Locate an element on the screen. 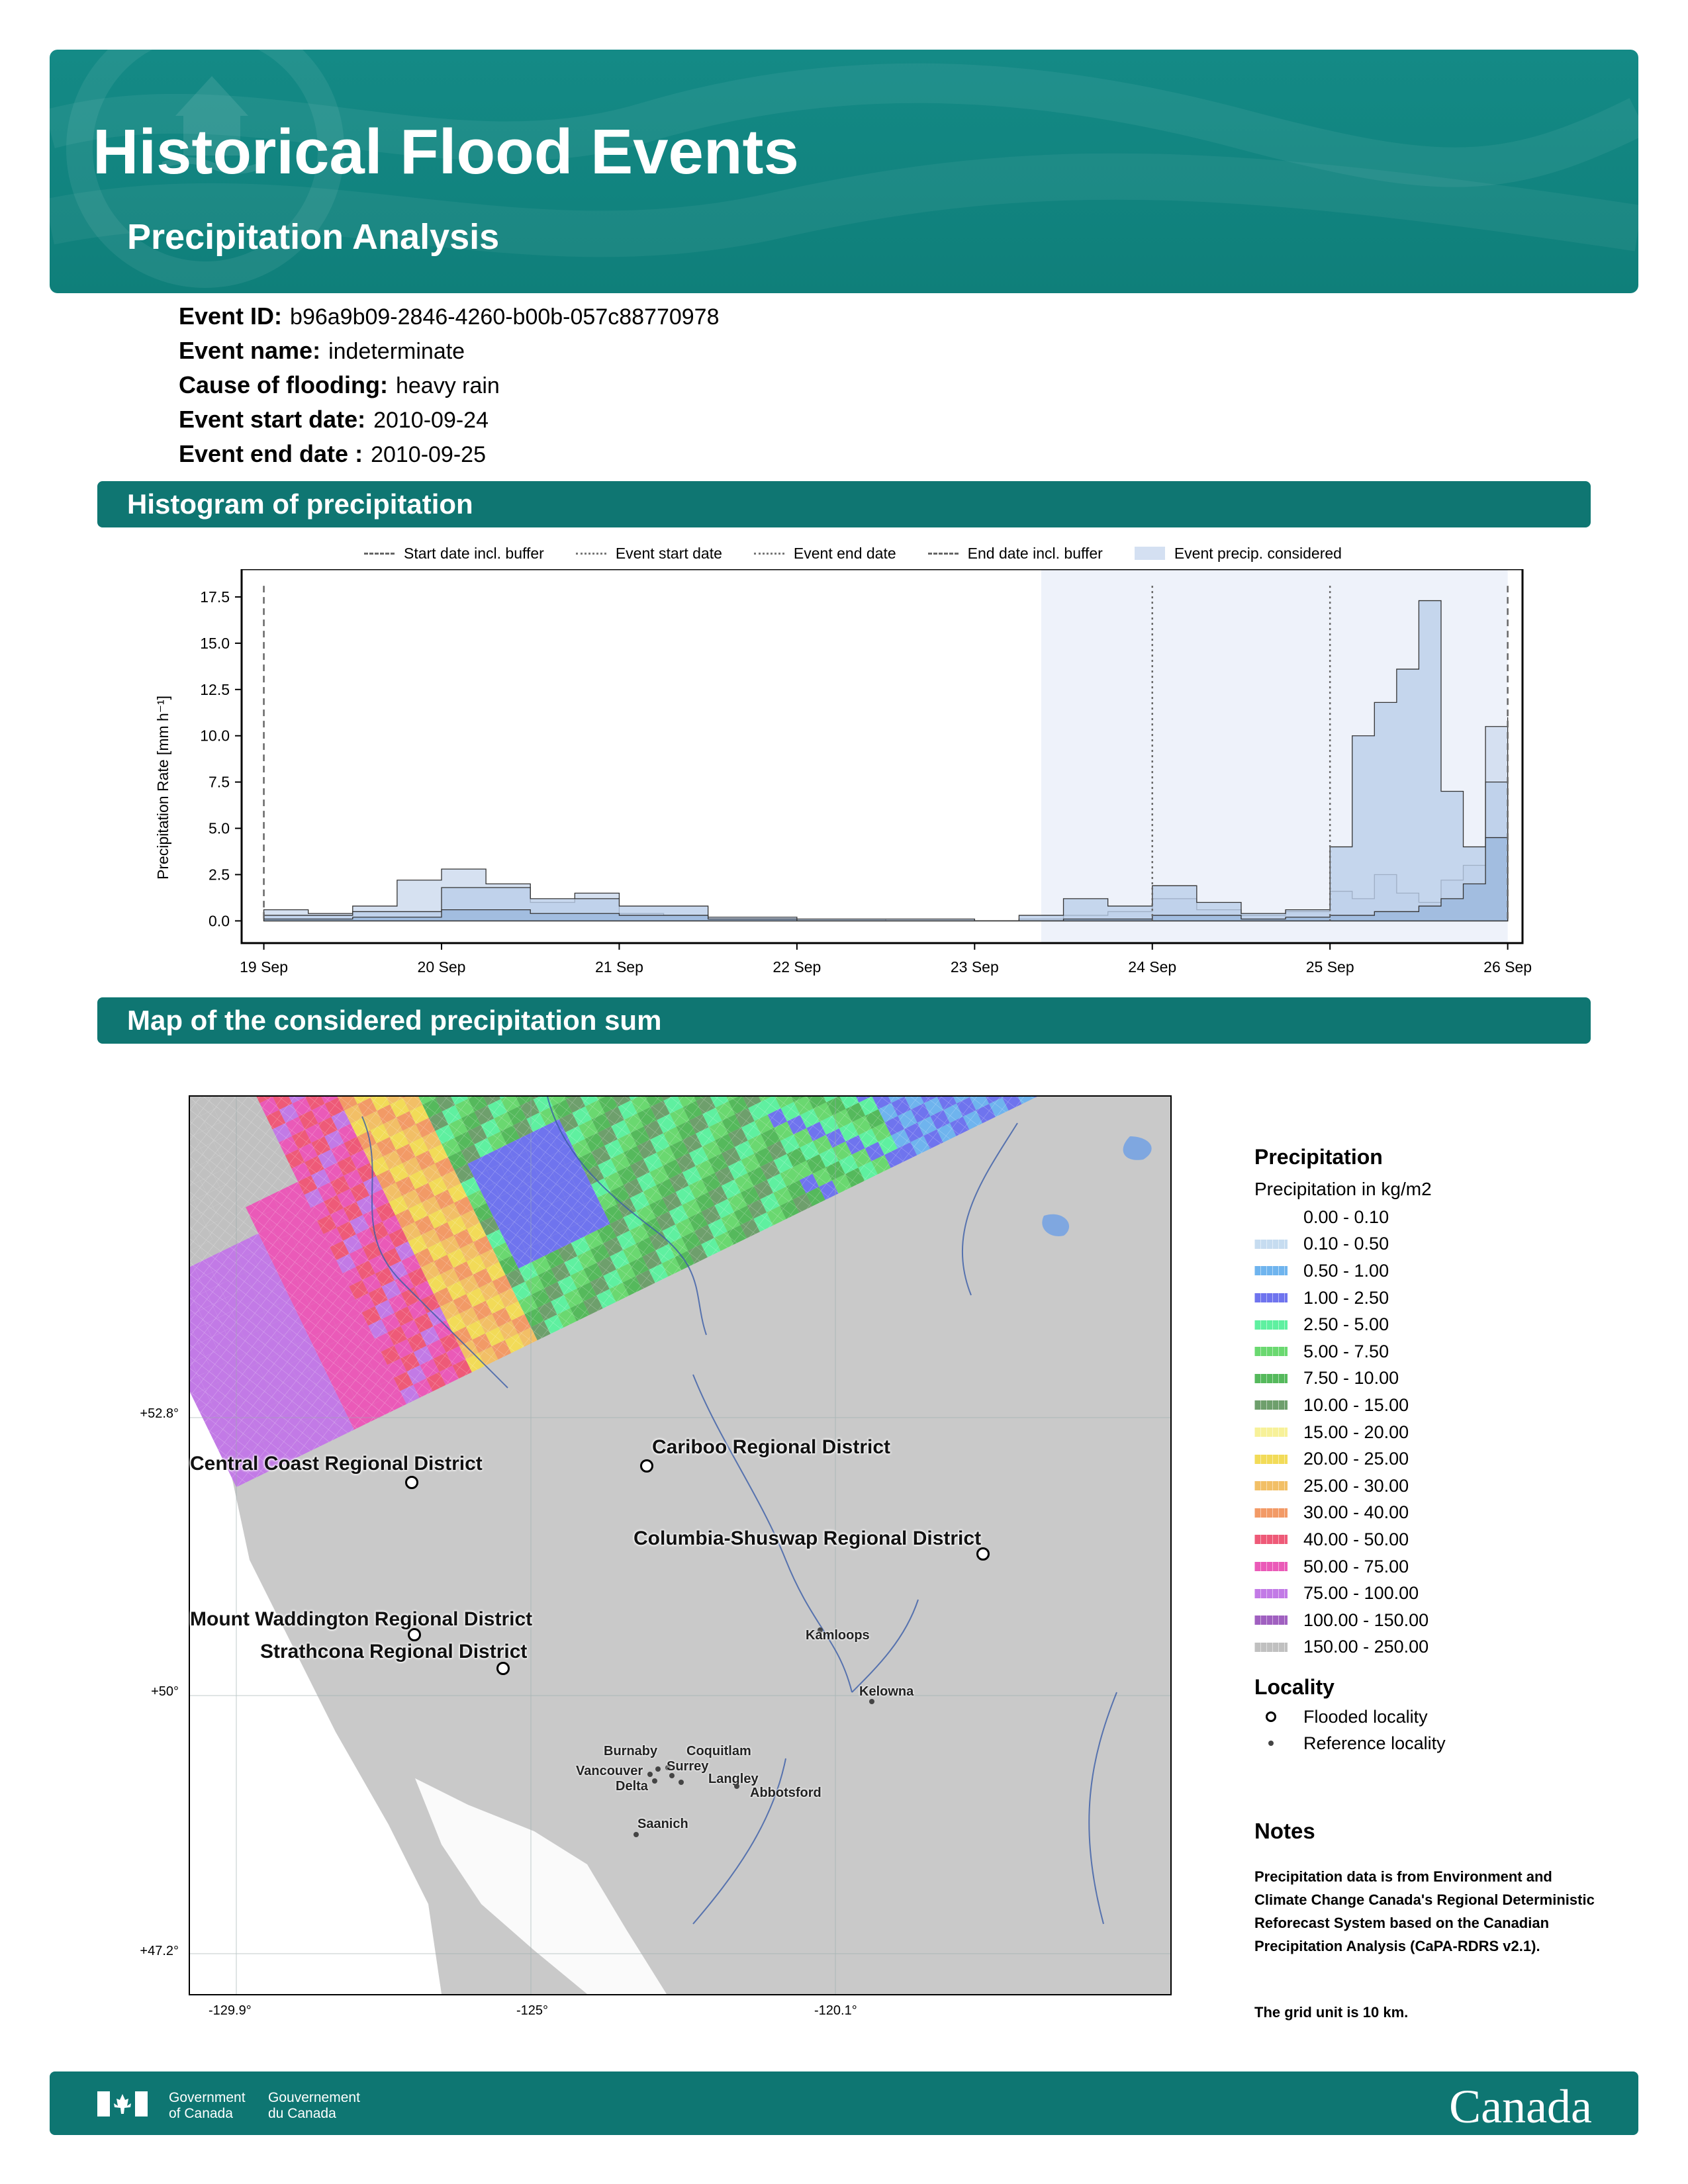  x-tick-label: 21 Sep is located at coordinates (619, 967).